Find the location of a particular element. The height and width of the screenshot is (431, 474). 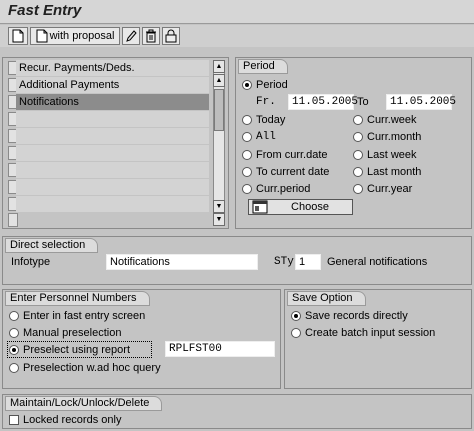

report-field: RPLFST00 is located at coordinates (220, 349).